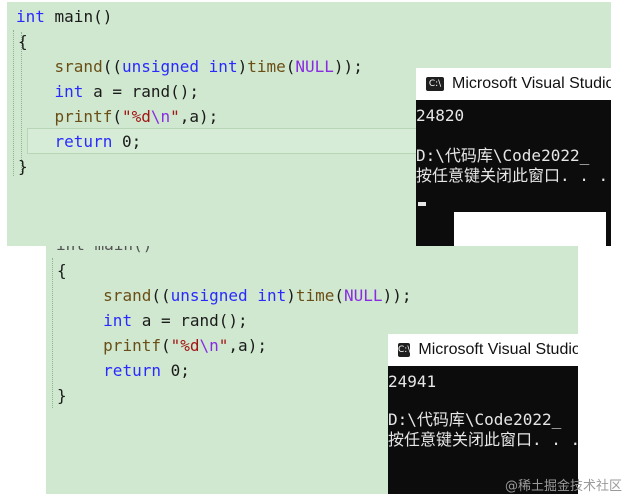  What do you see at coordinates (23, 166) in the screenshot?
I see `code-line-7: }` at bounding box center [23, 166].